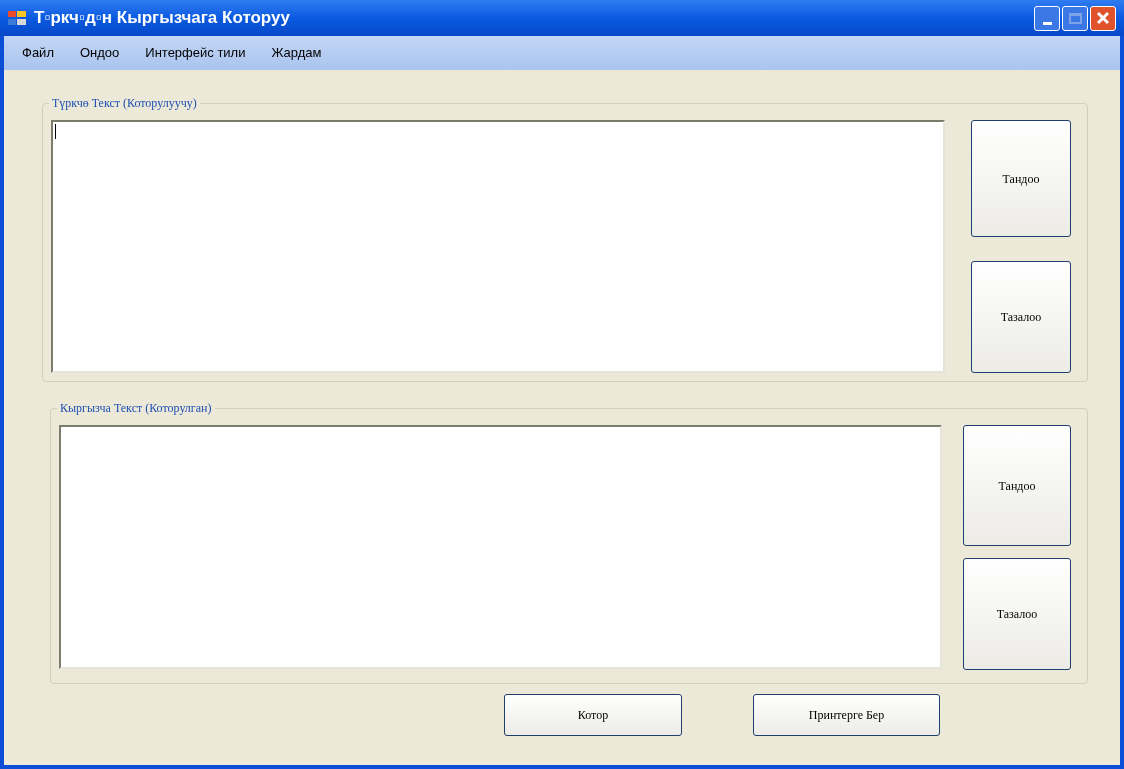 Image resolution: width=1124 pixels, height=769 pixels. What do you see at coordinates (55, 131) in the screenshot?
I see `text-cursor` at bounding box center [55, 131].